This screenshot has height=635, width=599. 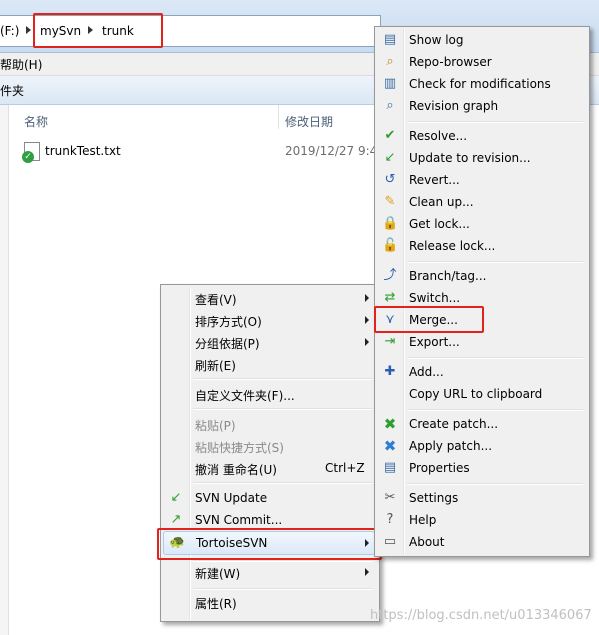 I want to click on menu-item-help: ? Help, so click(x=481, y=520).